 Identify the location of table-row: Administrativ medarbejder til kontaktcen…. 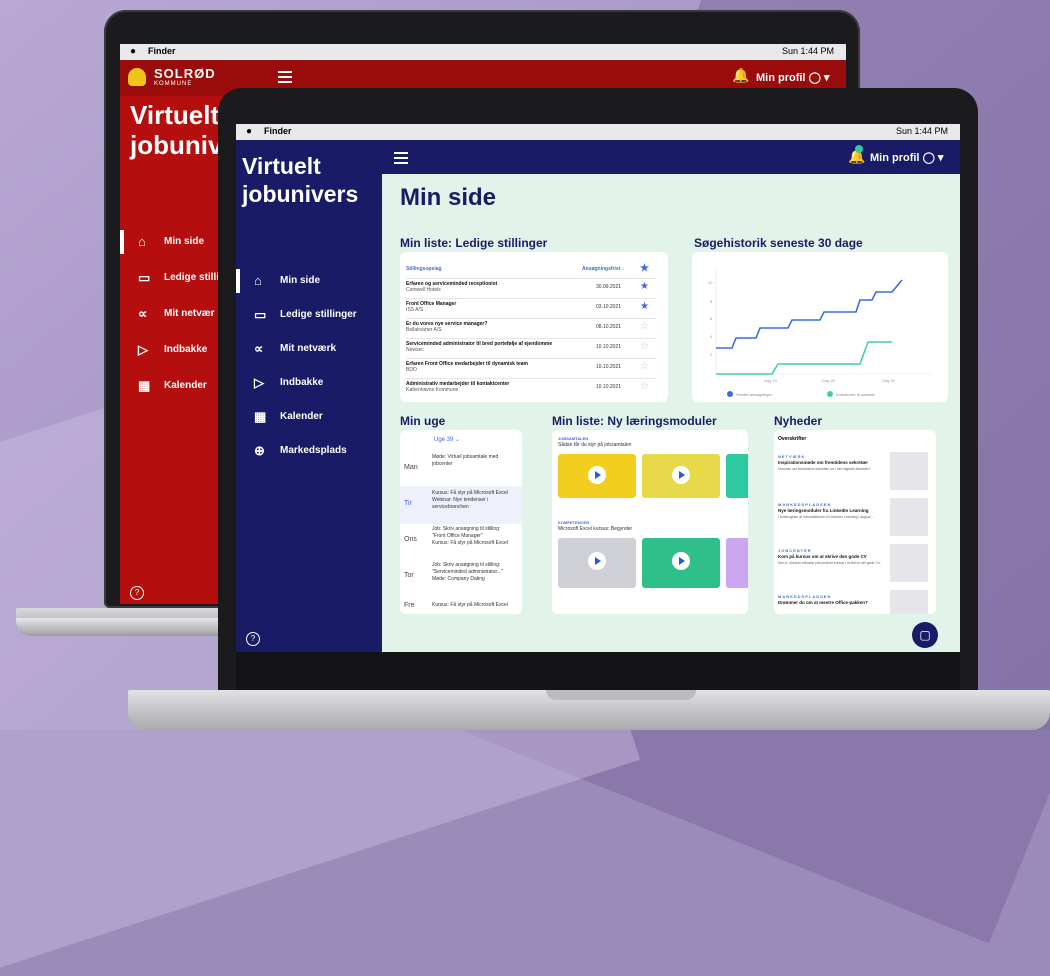
(531, 387).